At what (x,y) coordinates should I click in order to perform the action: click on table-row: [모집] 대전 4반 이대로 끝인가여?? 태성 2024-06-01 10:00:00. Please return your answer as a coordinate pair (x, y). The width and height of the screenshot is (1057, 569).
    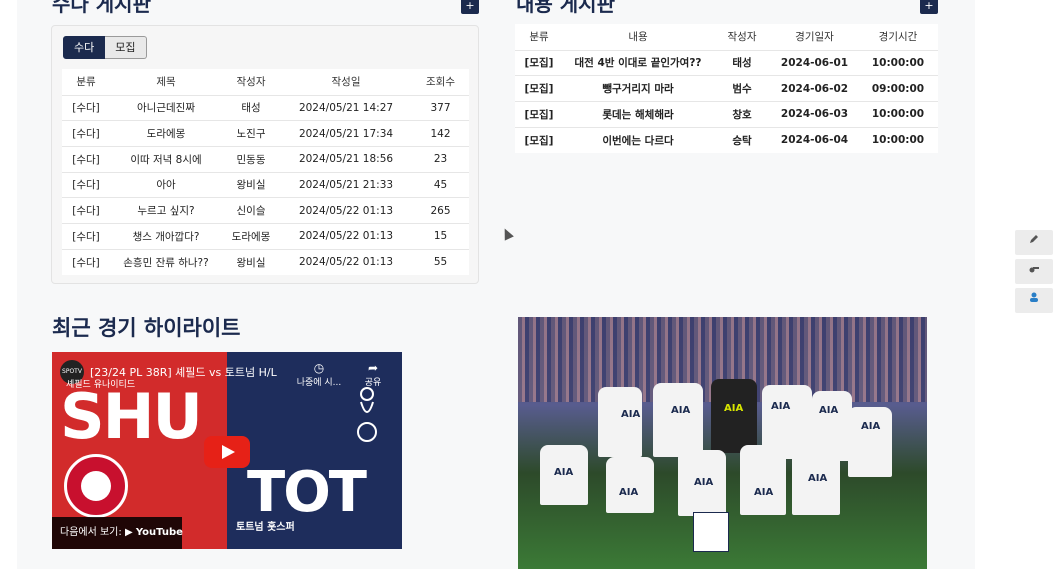
    Looking at the image, I should click on (726, 62).